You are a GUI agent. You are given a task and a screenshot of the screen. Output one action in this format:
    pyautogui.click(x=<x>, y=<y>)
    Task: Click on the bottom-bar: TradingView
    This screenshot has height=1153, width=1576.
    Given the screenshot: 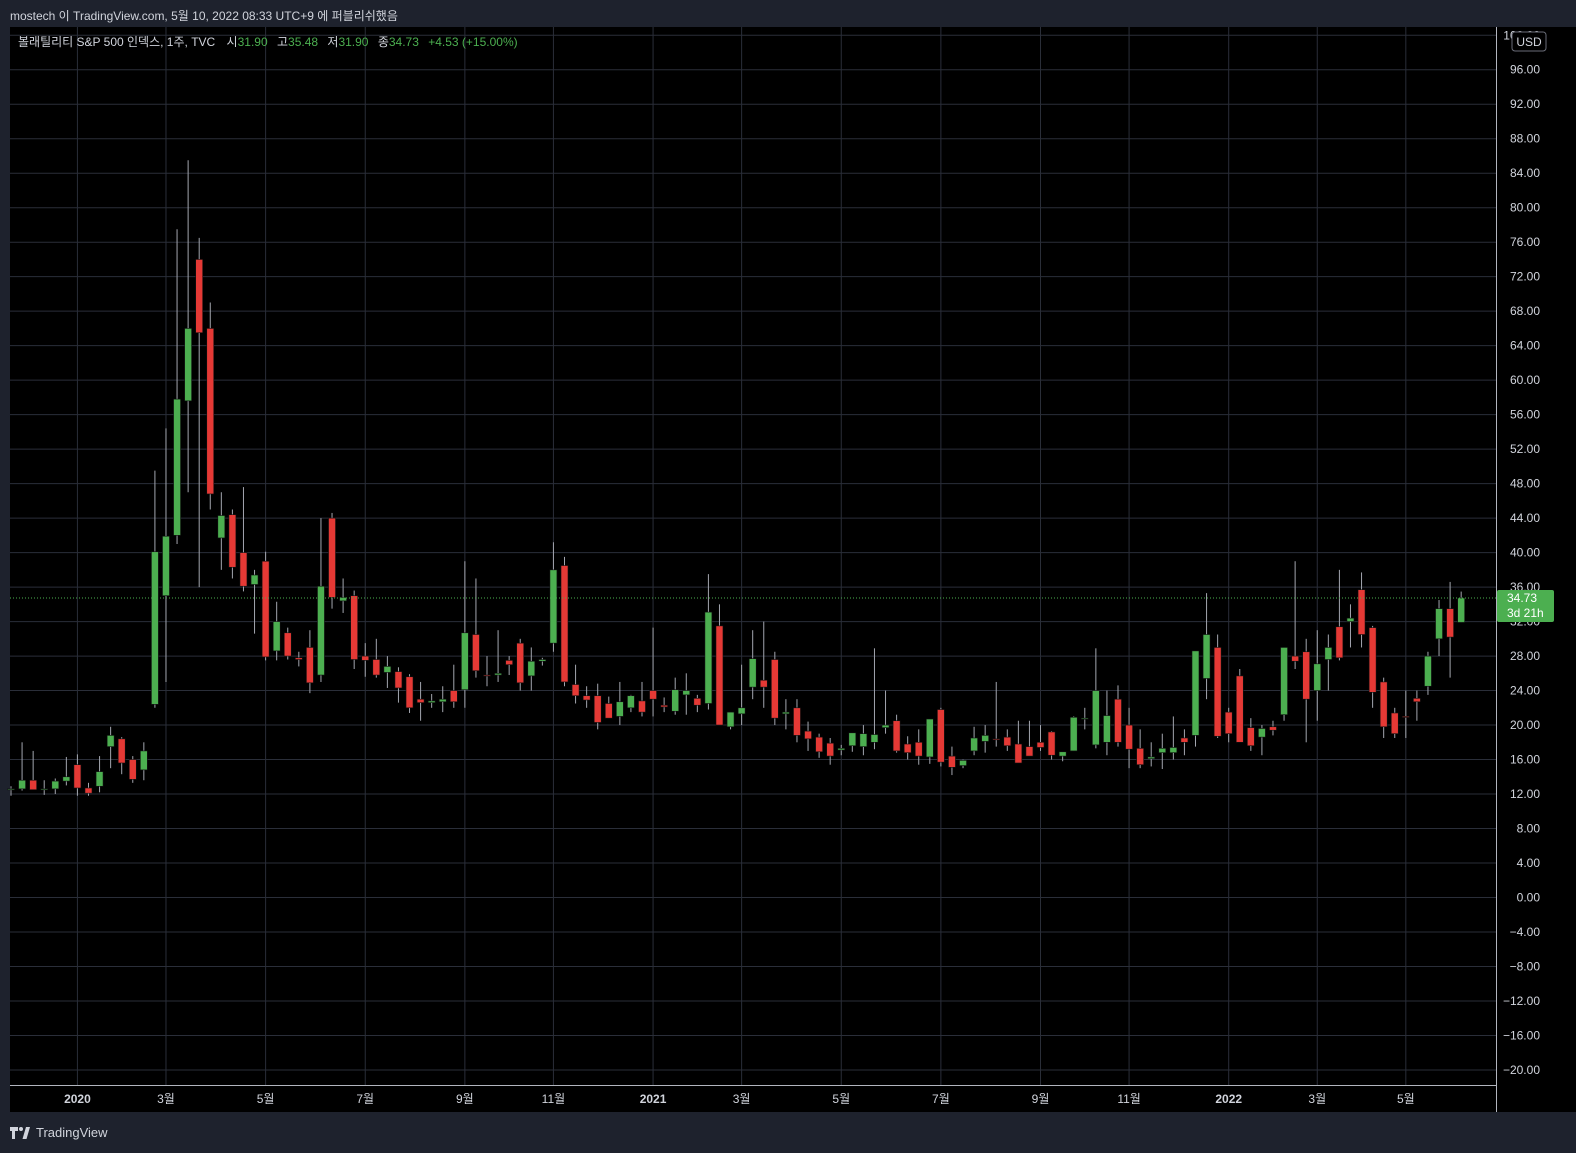 What is the action you would take?
    pyautogui.click(x=788, y=1134)
    